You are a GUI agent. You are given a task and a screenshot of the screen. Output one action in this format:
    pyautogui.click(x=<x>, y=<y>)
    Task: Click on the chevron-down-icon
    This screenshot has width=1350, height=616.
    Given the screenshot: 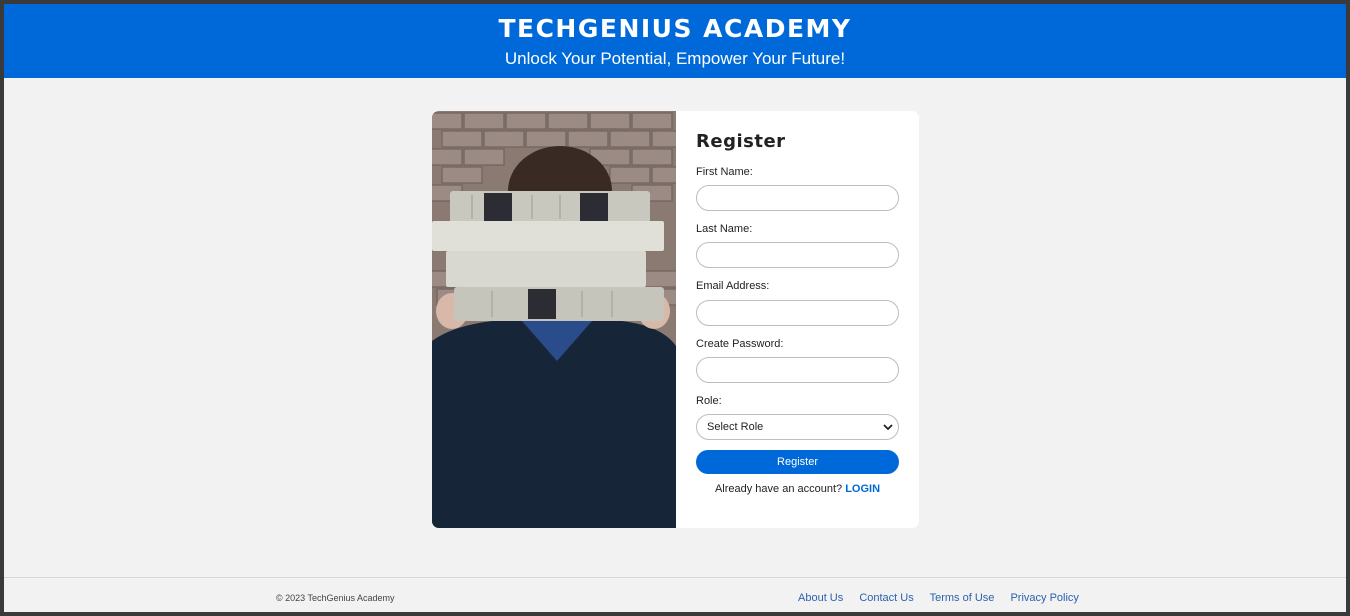 What is the action you would take?
    pyautogui.click(x=888, y=427)
    